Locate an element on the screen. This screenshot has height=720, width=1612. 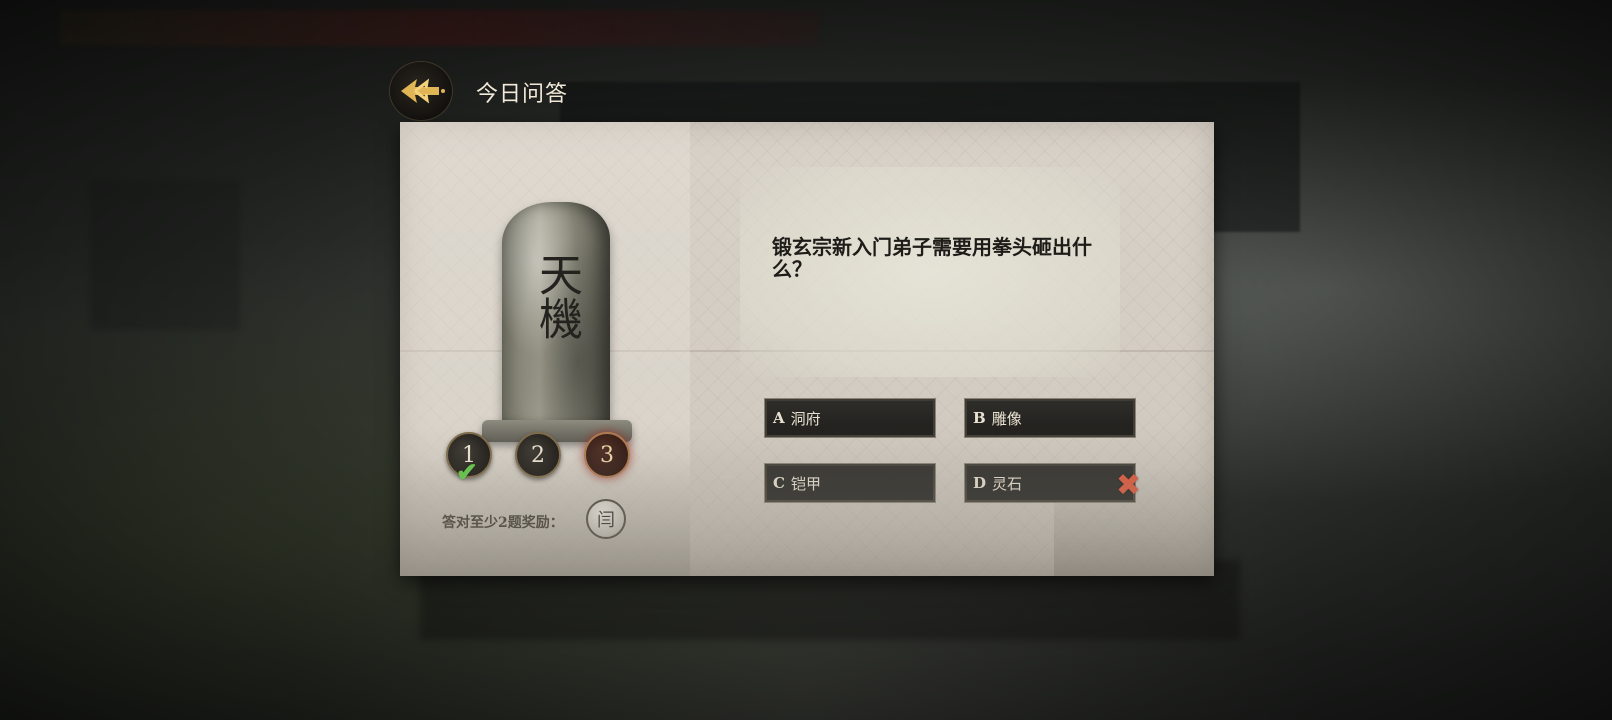
progress-number: 2 is located at coordinates (538, 455).